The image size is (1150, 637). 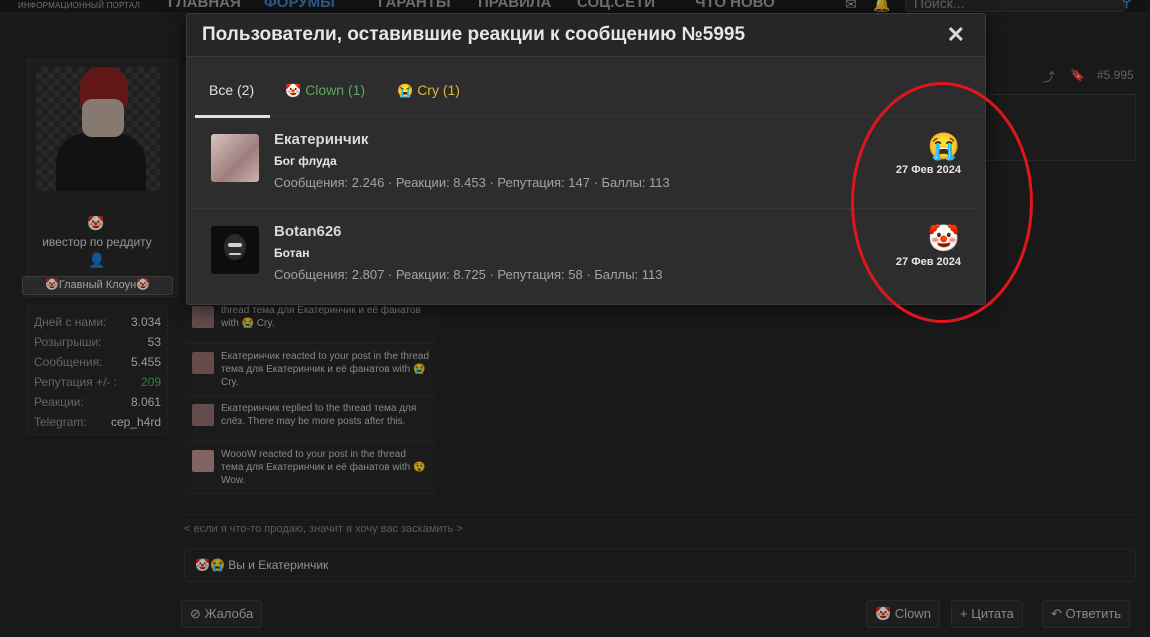 What do you see at coordinates (325, 90) in the screenshot?
I see `tab-clown: 🤡 Clown (1)` at bounding box center [325, 90].